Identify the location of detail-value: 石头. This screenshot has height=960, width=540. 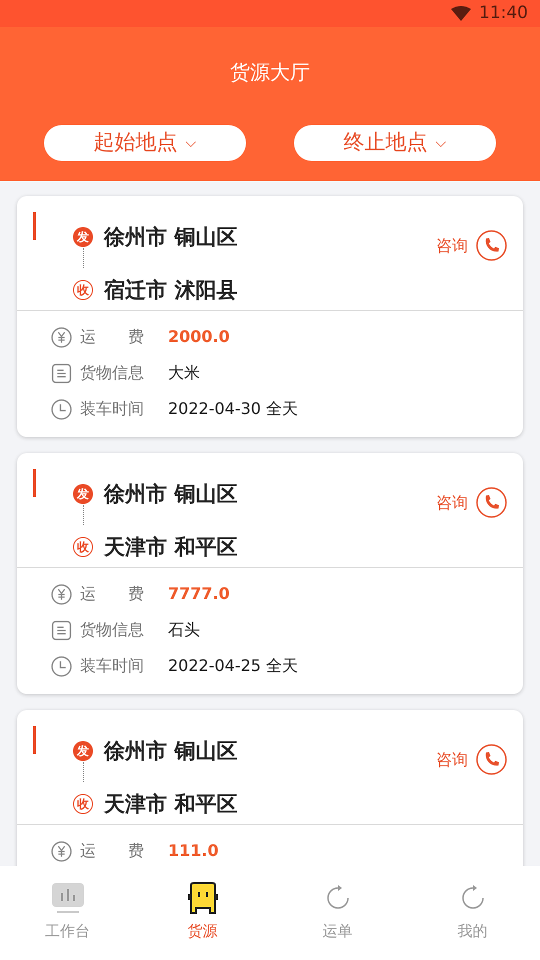
(184, 630).